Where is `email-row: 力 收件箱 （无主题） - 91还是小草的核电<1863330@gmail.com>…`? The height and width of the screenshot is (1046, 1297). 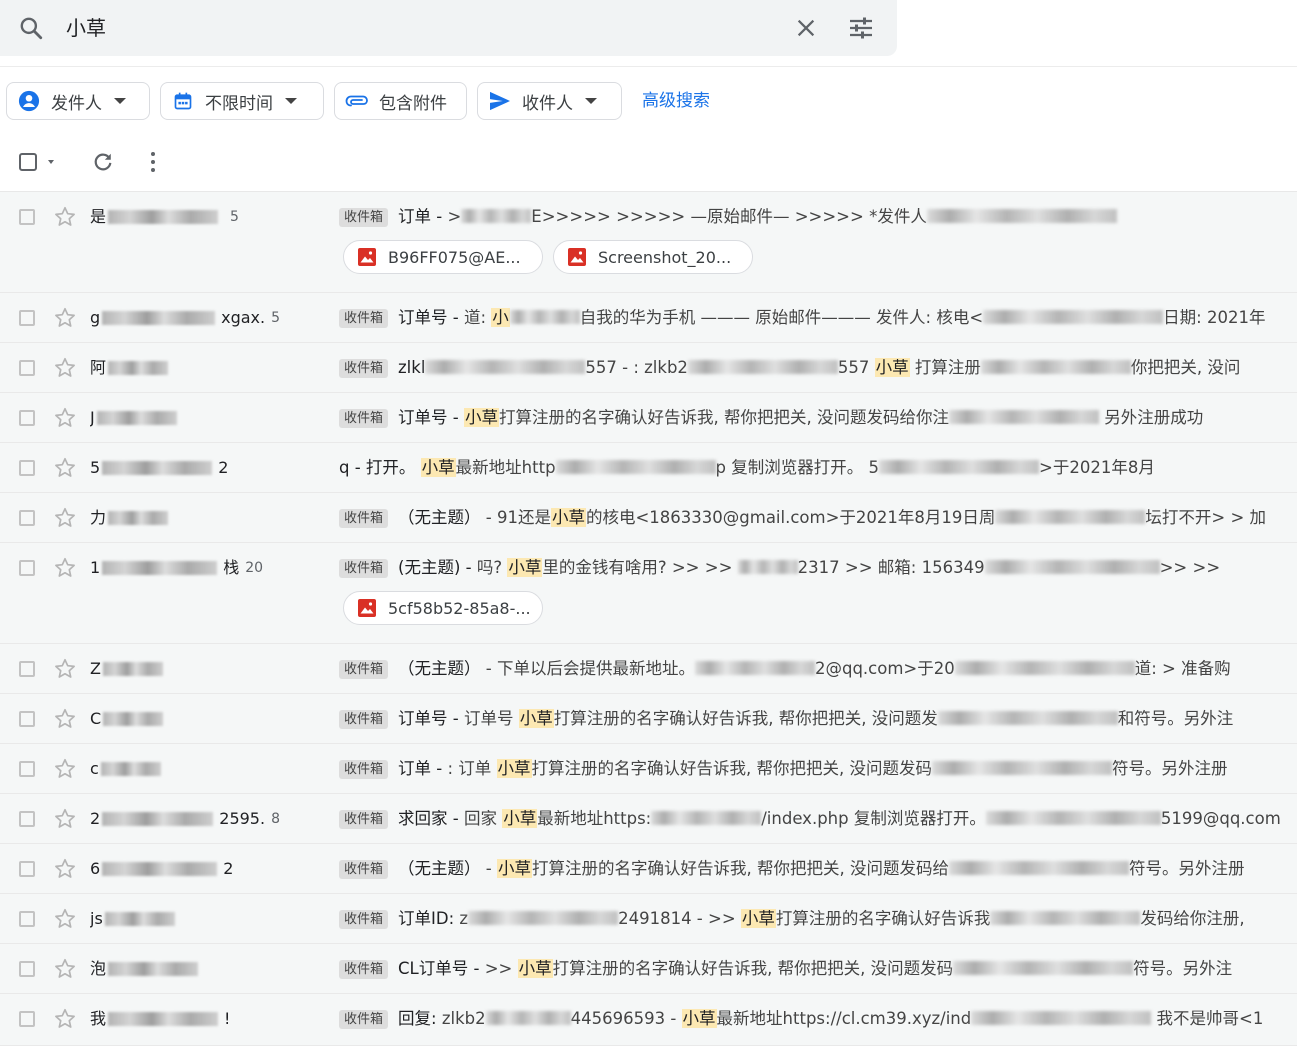 email-row: 力 收件箱 （无主题） - 91还是小草的核电<1863330@gmail.com>… is located at coordinates (648, 518).